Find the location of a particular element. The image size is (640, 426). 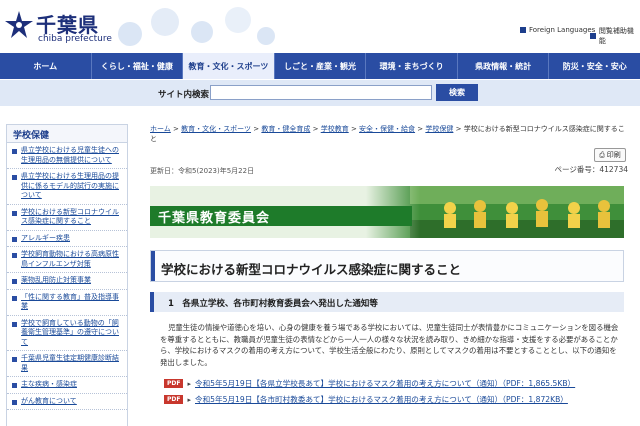

breadcrumb-link: 教育・健全育成 is located at coordinates (285, 129).